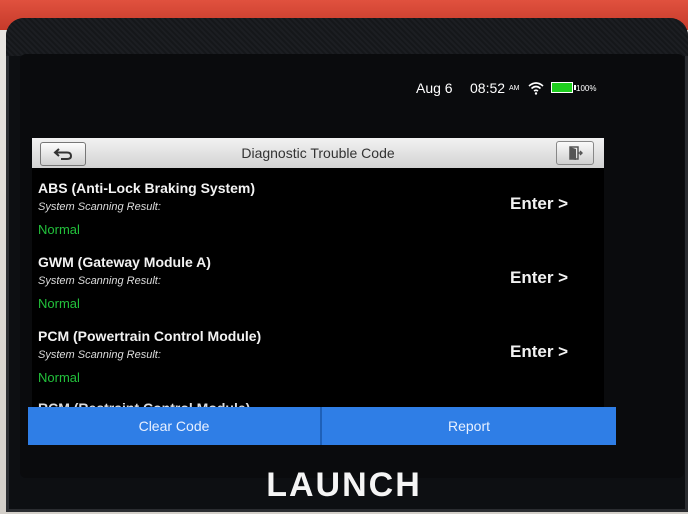 This screenshot has width=688, height=514. I want to click on title-bar: Diagnostic Trouble Code, so click(318, 153).